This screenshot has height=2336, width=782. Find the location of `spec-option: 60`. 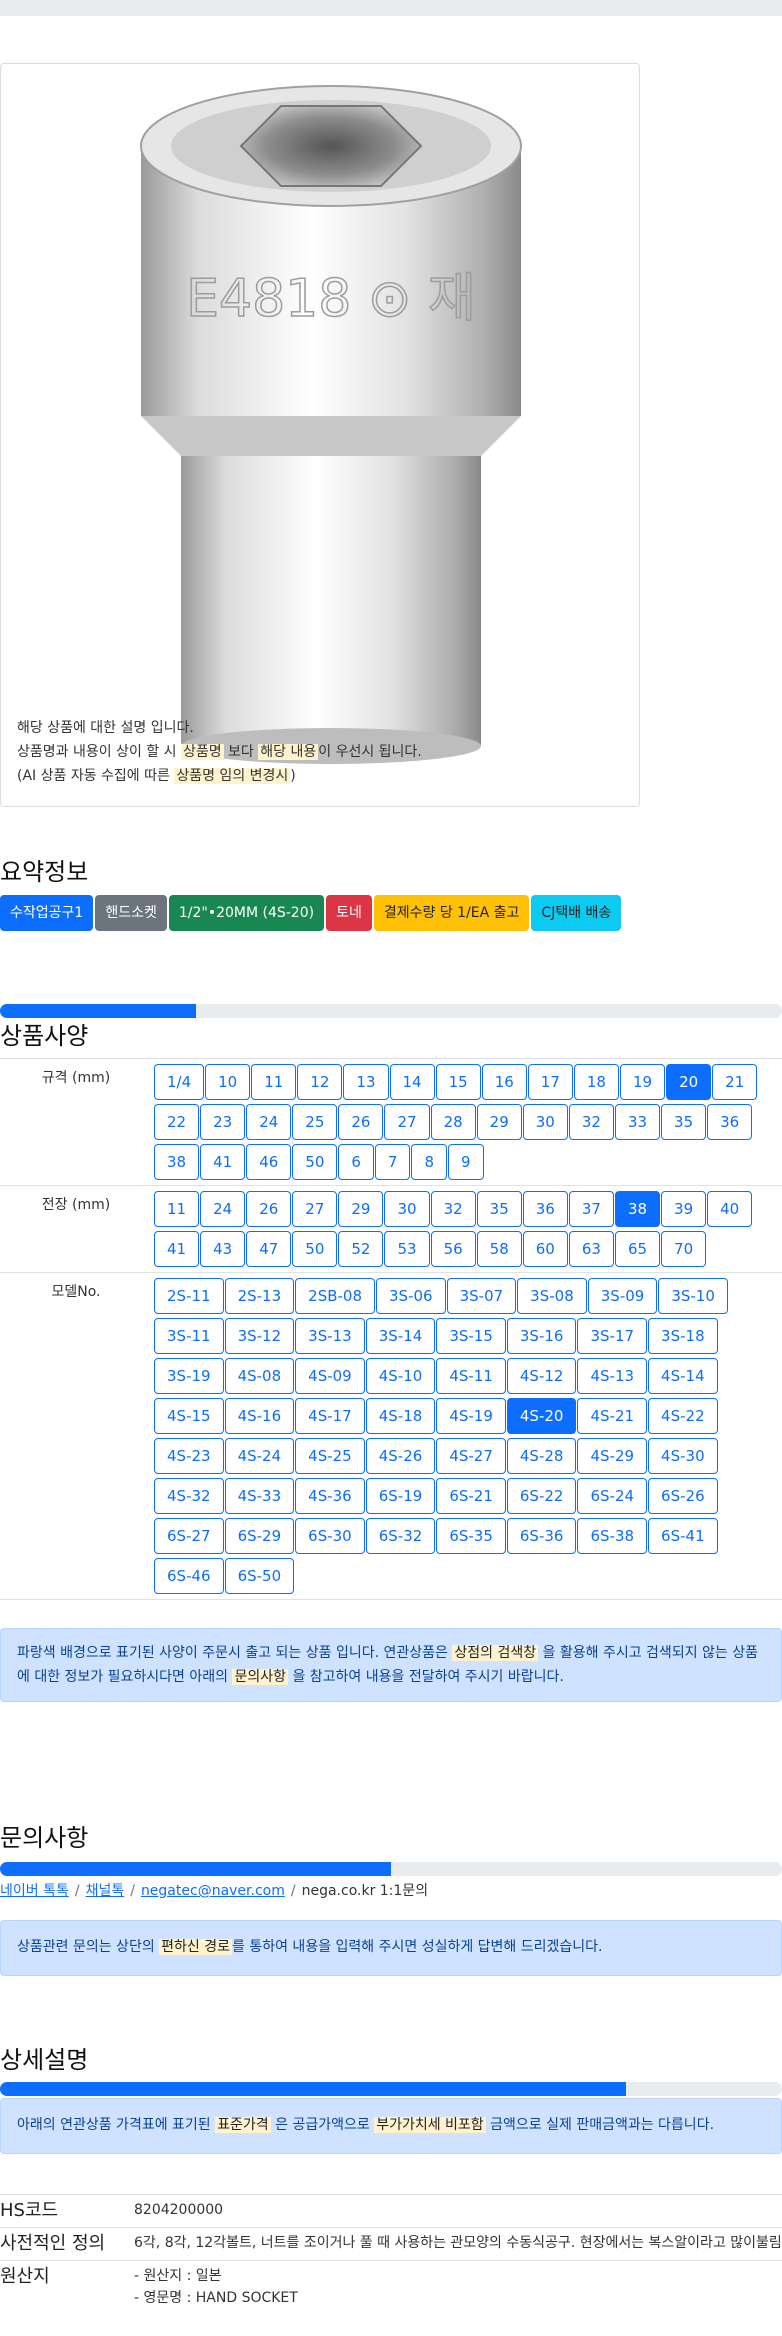

spec-option: 60 is located at coordinates (545, 1249).